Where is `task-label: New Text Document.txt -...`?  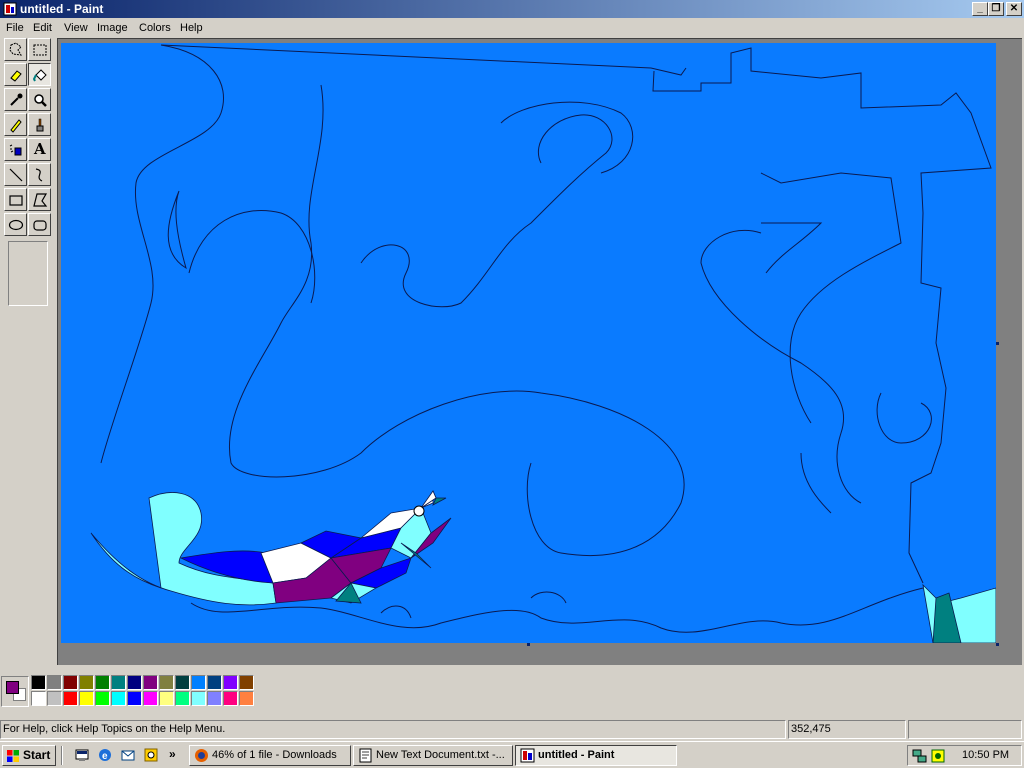 task-label: New Text Document.txt -... is located at coordinates (440, 755).